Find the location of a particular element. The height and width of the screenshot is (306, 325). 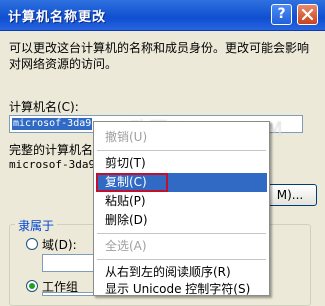

menu-item-undo: 撤销(U) is located at coordinates (181, 137).